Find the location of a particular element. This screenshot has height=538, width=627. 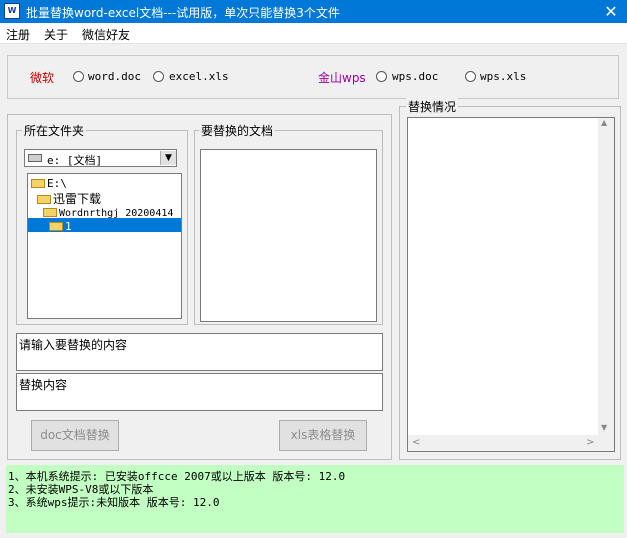

documents-list is located at coordinates (288, 235).